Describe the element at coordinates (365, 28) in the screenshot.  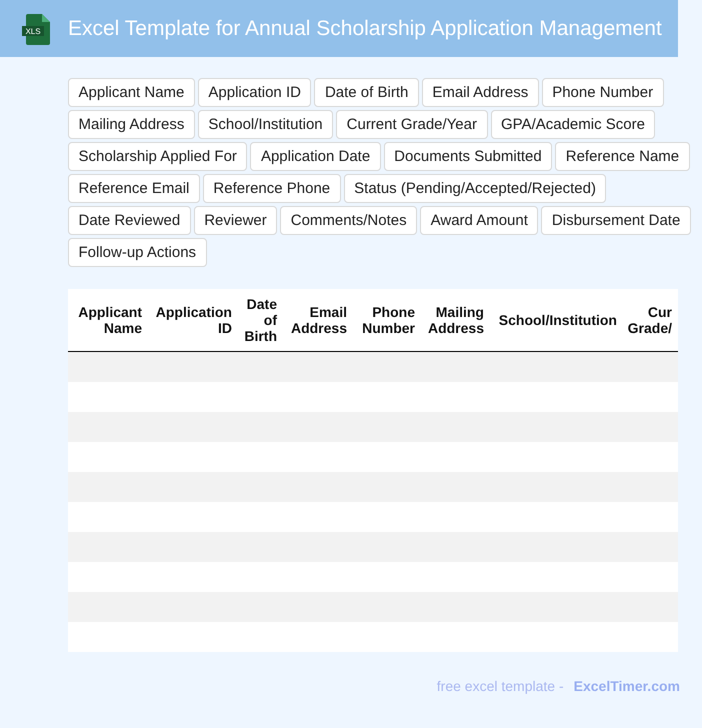
I see `page-title: Excel Template for Annual Scholarship Application Management` at that location.